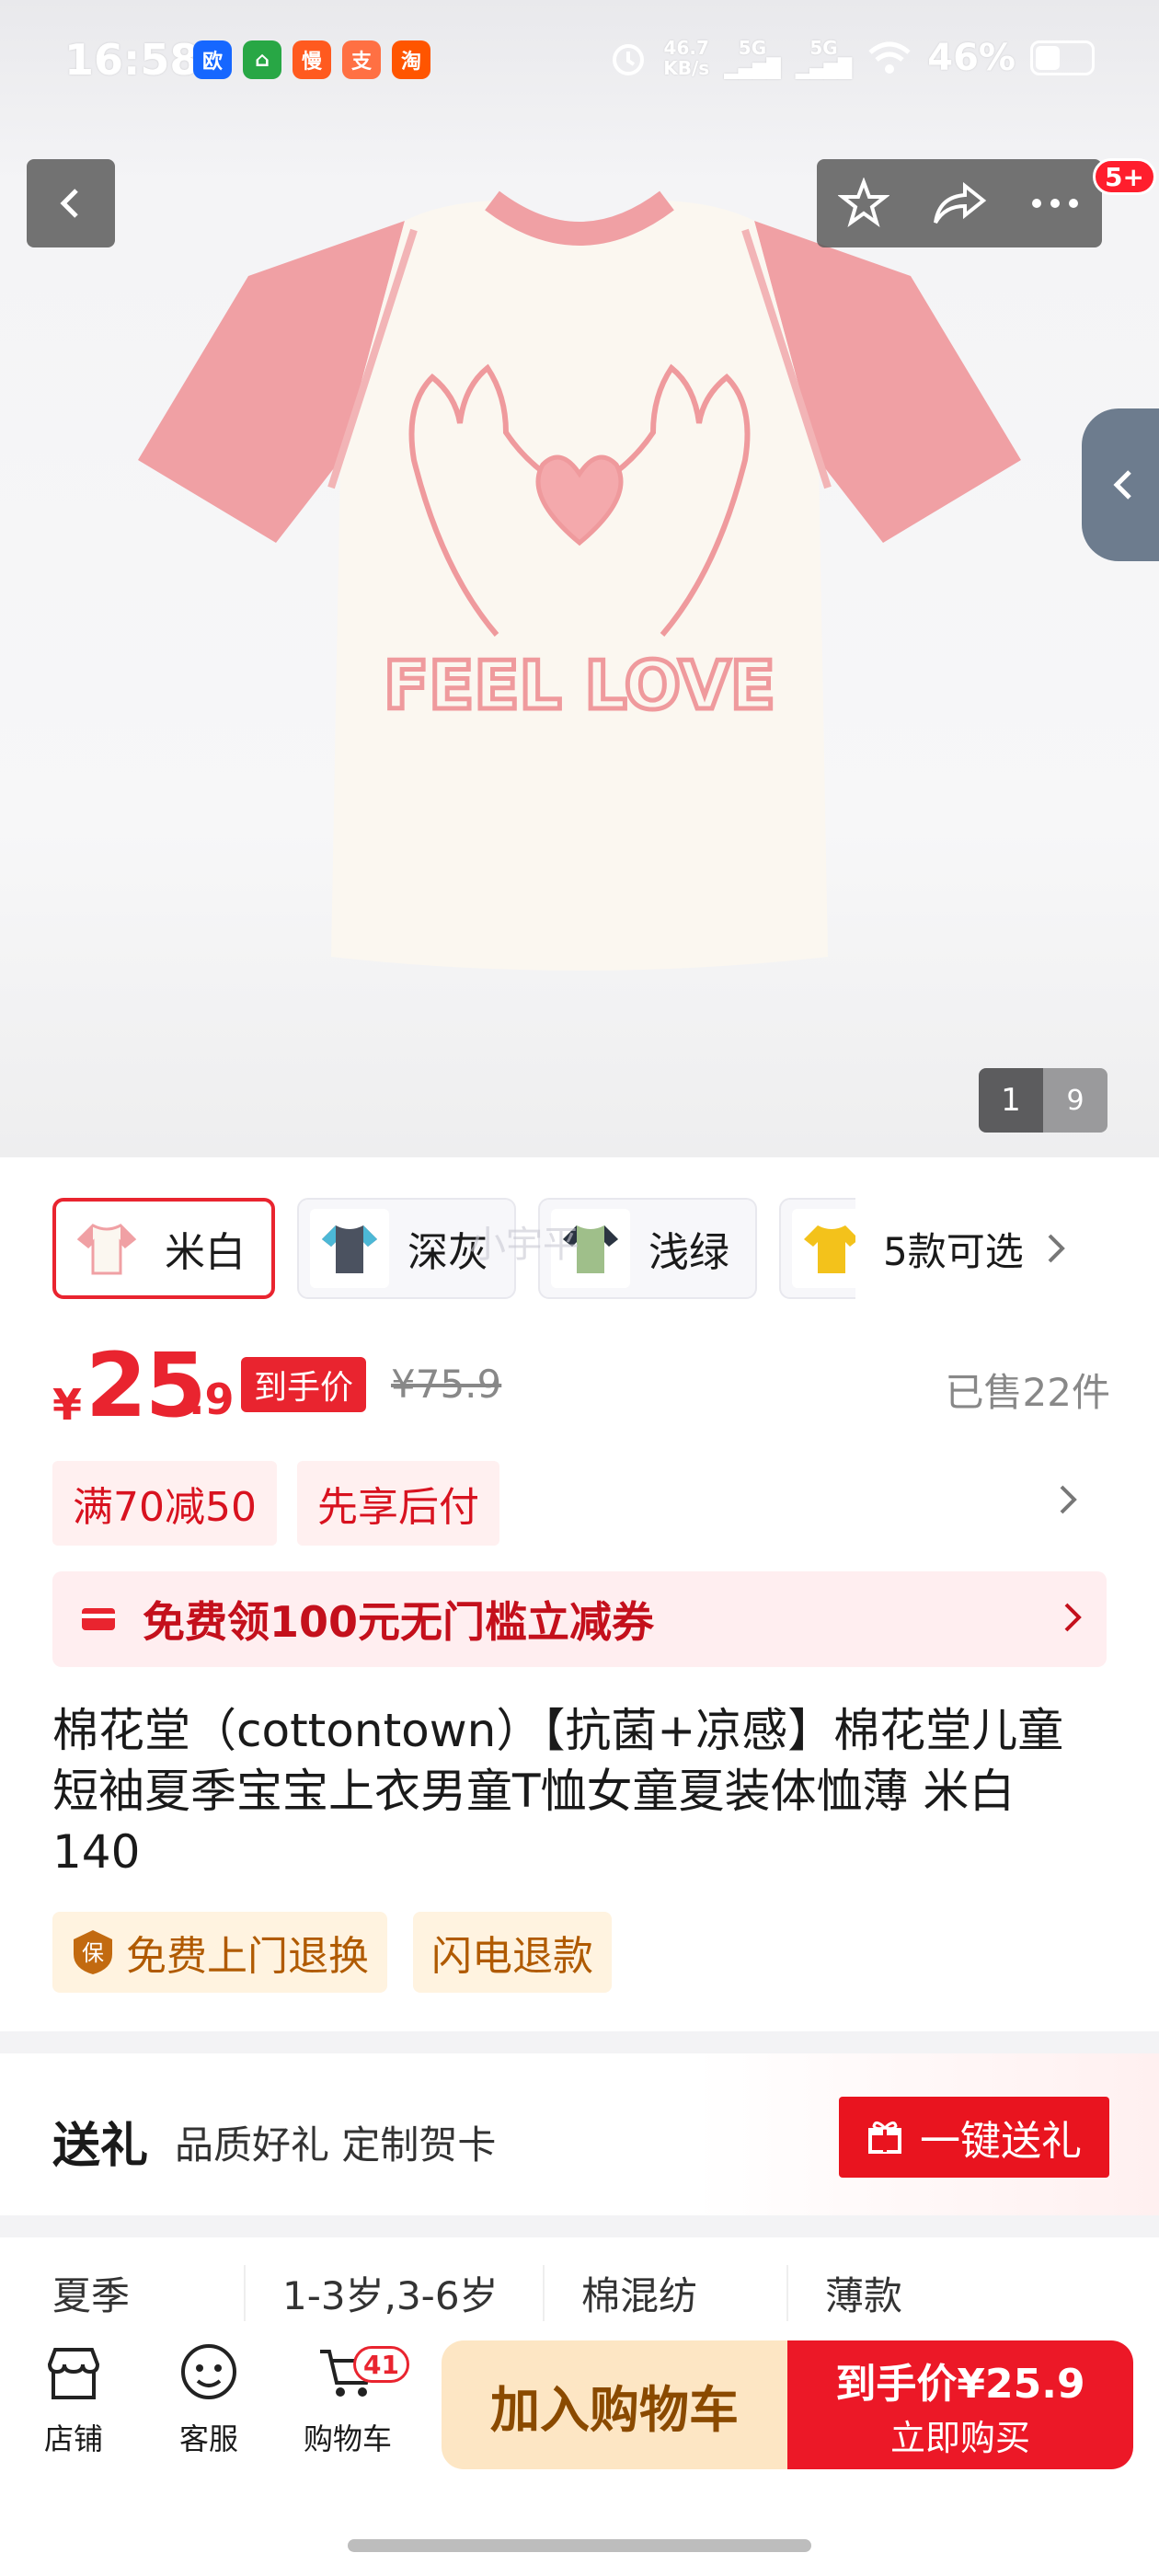 The width and height of the screenshot is (1159, 2576). I want to click on sku-option: 米白, so click(163, 1248).